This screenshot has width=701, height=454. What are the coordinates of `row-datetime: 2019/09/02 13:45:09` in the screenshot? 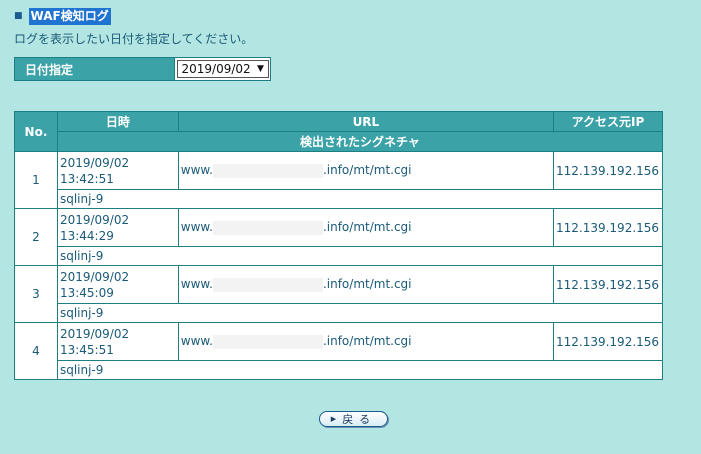 It's located at (117, 284).